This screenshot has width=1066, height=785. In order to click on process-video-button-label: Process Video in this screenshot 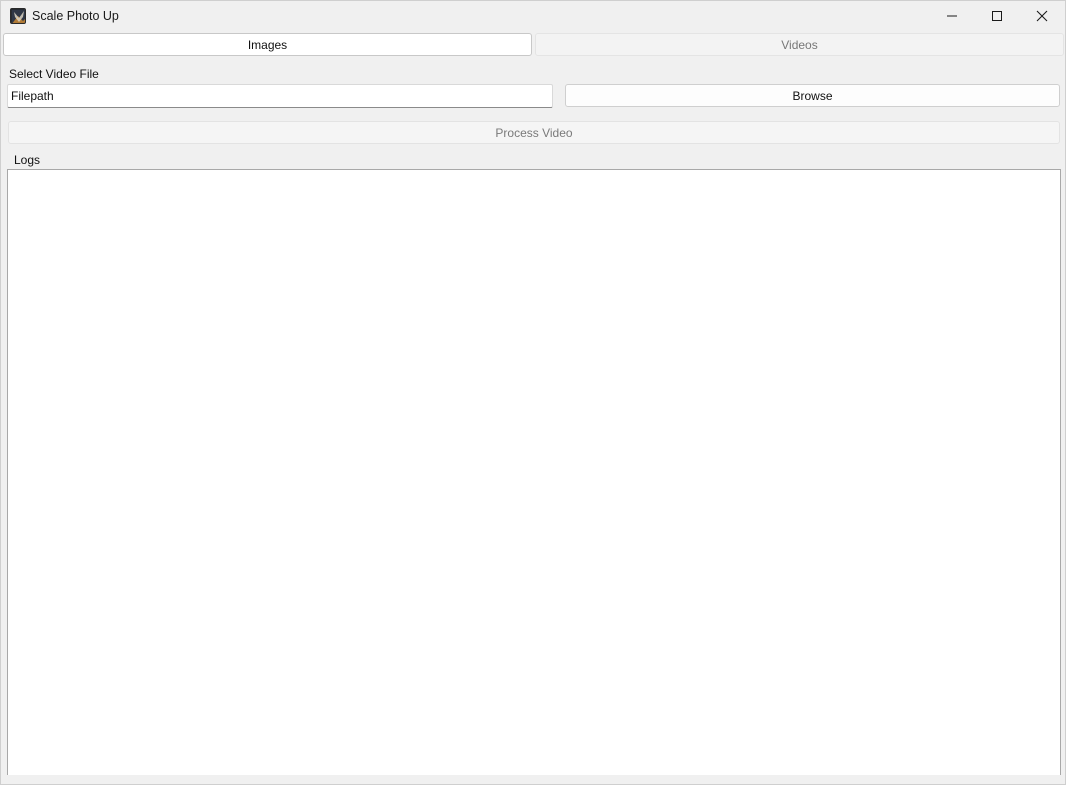, I will do `click(534, 132)`.